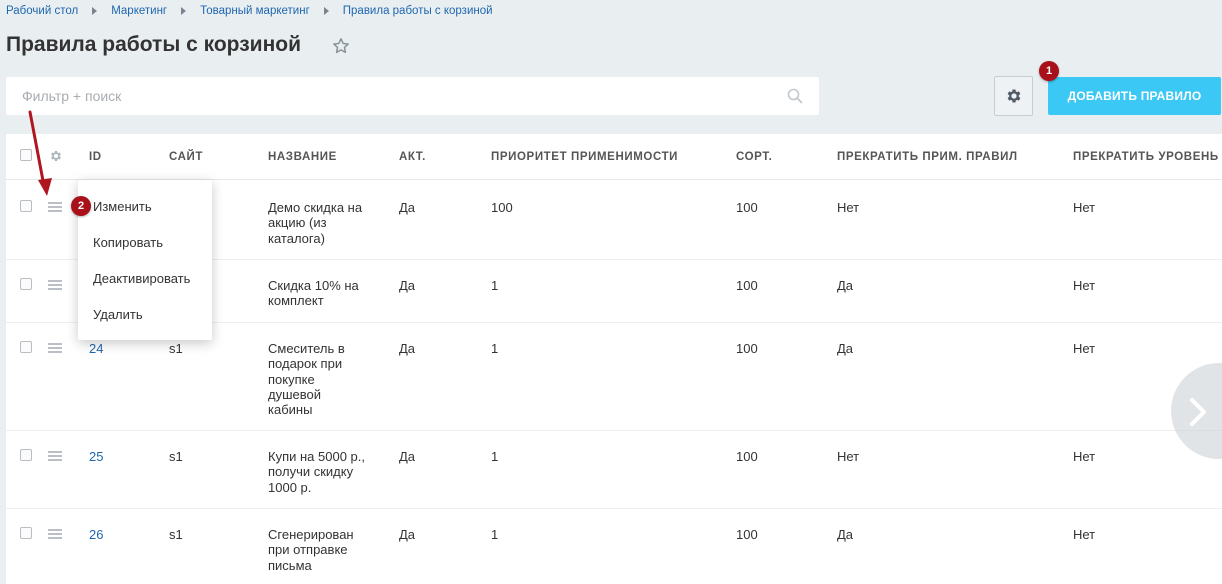 The height and width of the screenshot is (584, 1222). Describe the element at coordinates (154, 44) in the screenshot. I see `page-title: Правила работы с корзиной` at that location.